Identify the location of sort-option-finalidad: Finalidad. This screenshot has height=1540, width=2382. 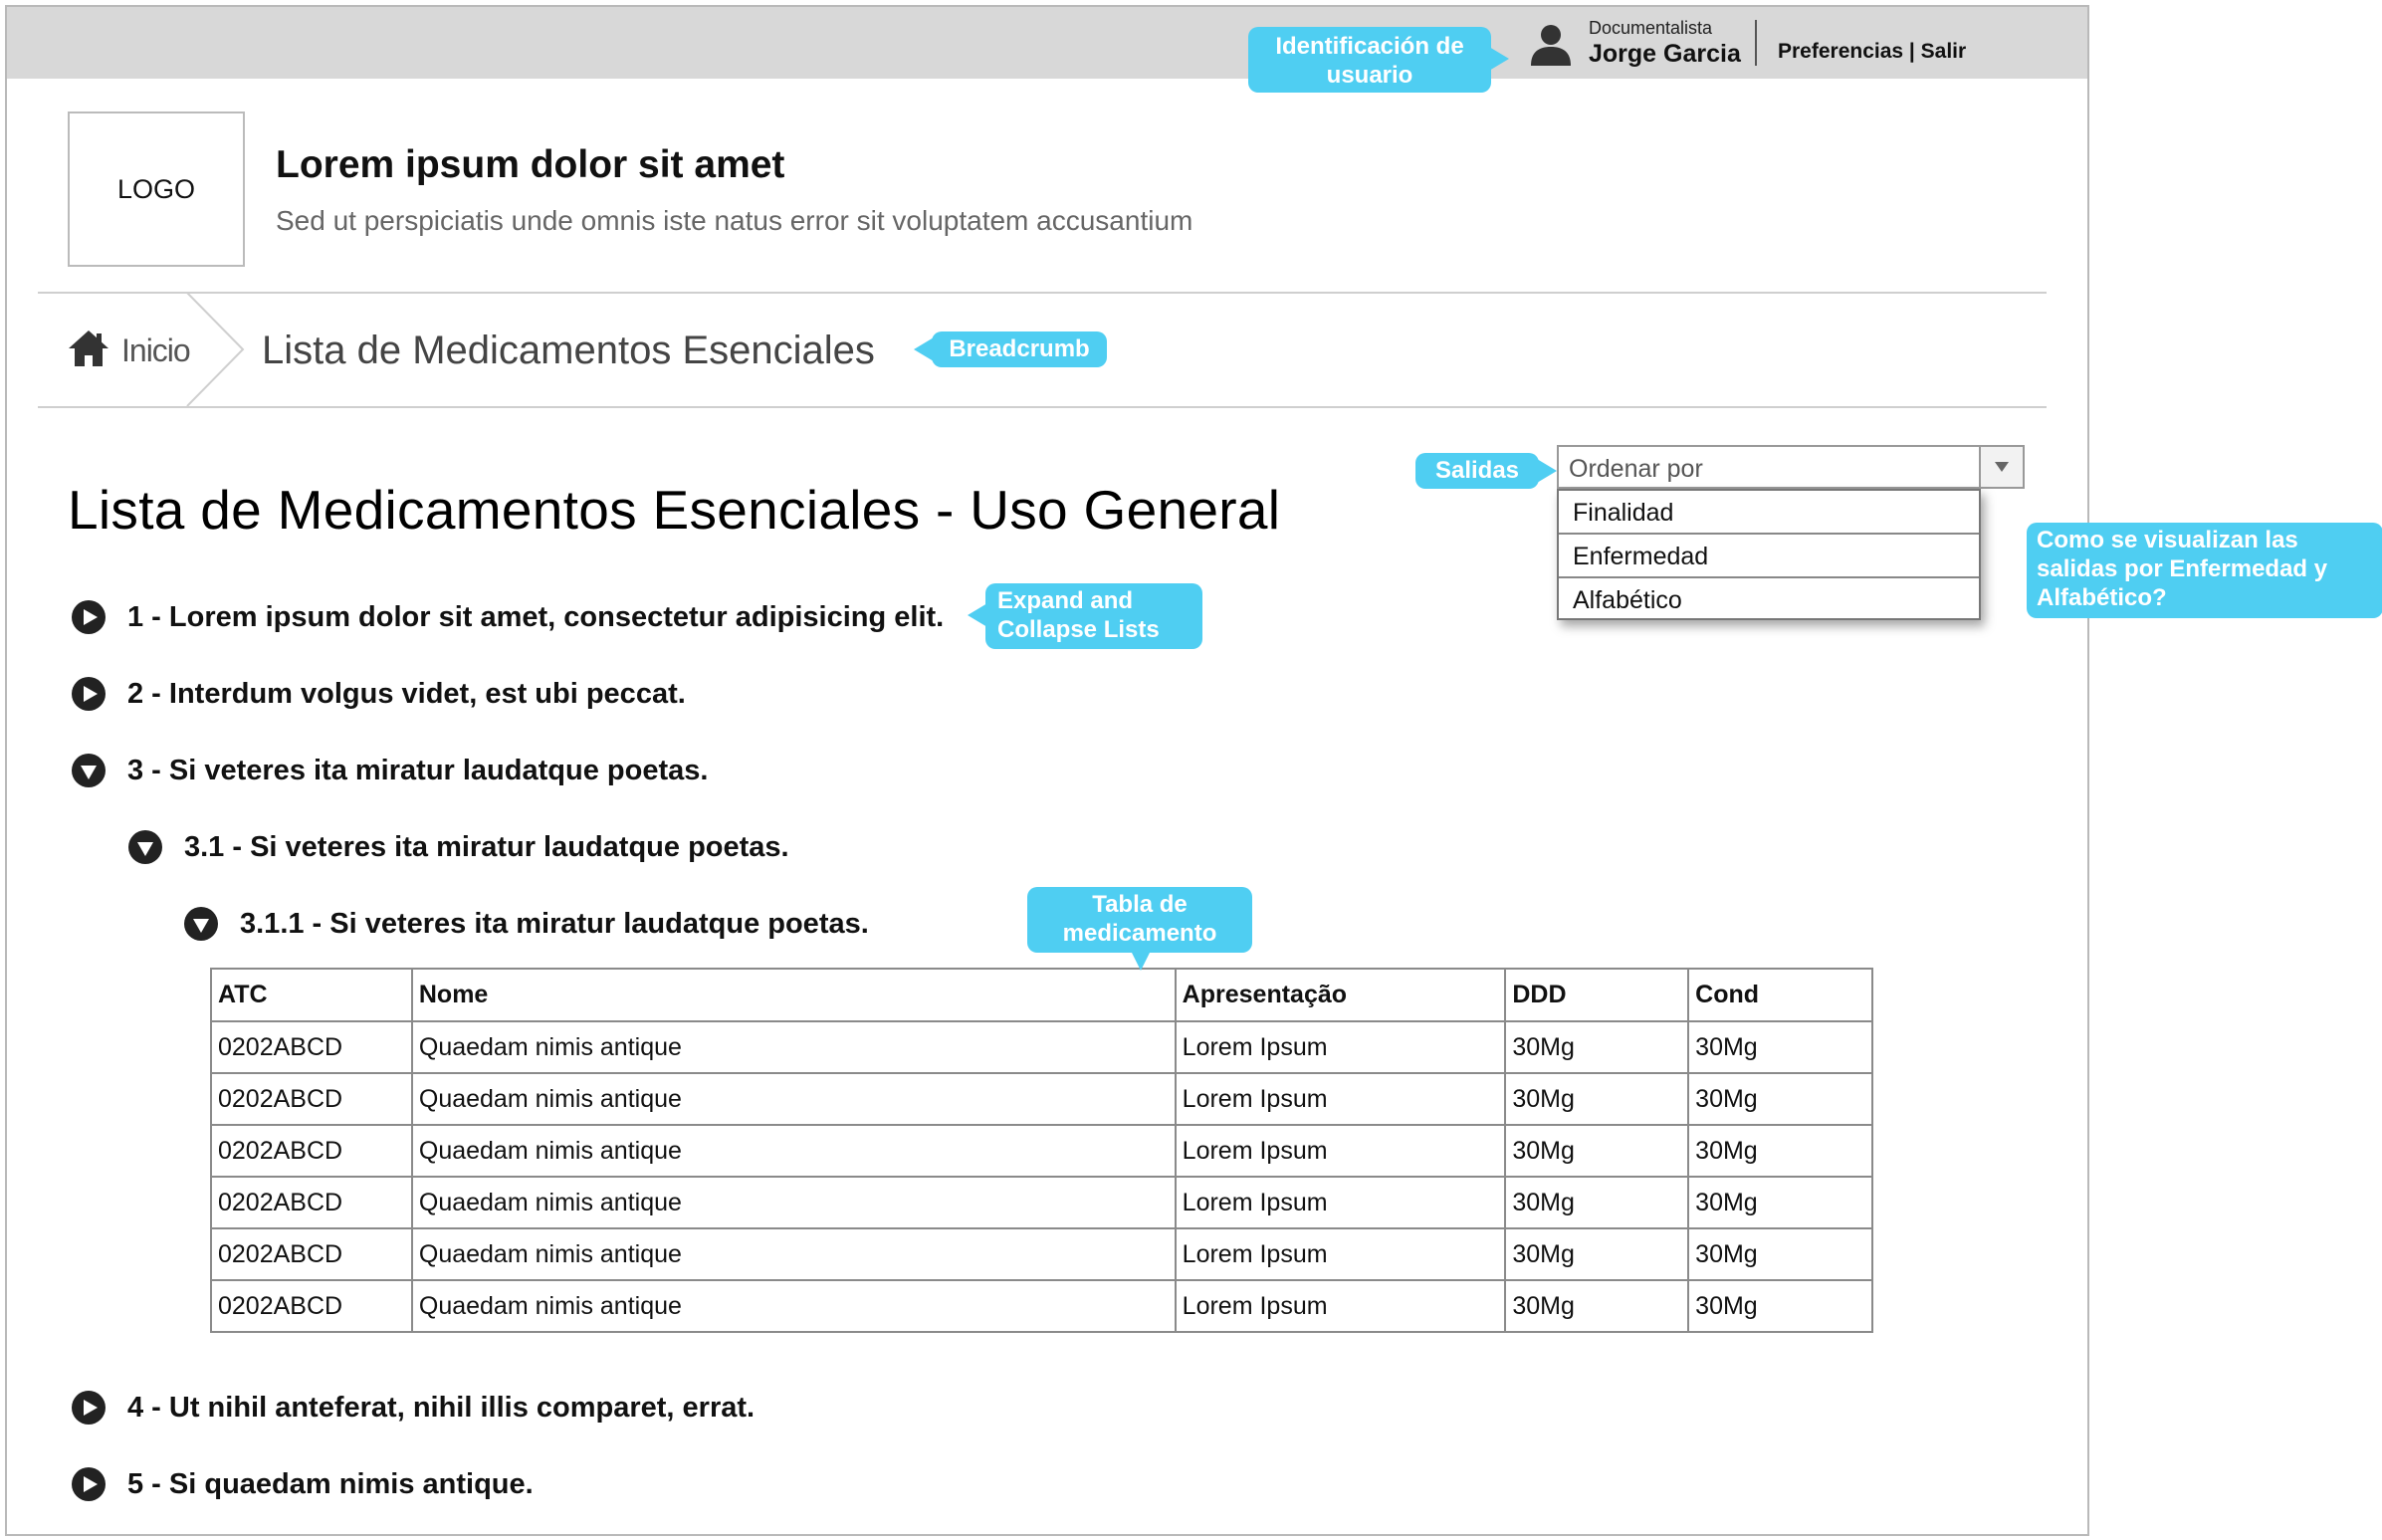
(1769, 513).